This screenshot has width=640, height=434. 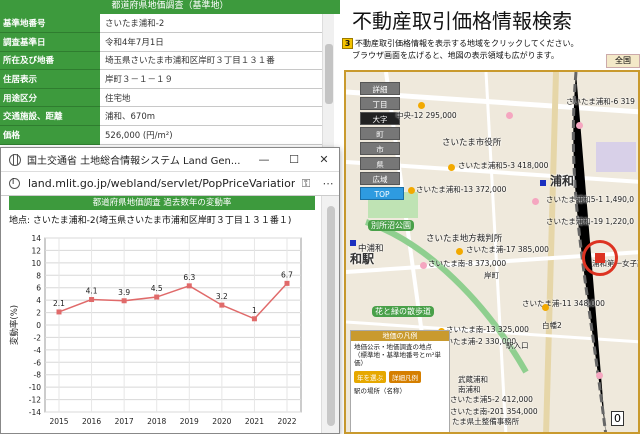 I want to click on page-title: 不動産取引価格情報検索, so click(x=462, y=21).